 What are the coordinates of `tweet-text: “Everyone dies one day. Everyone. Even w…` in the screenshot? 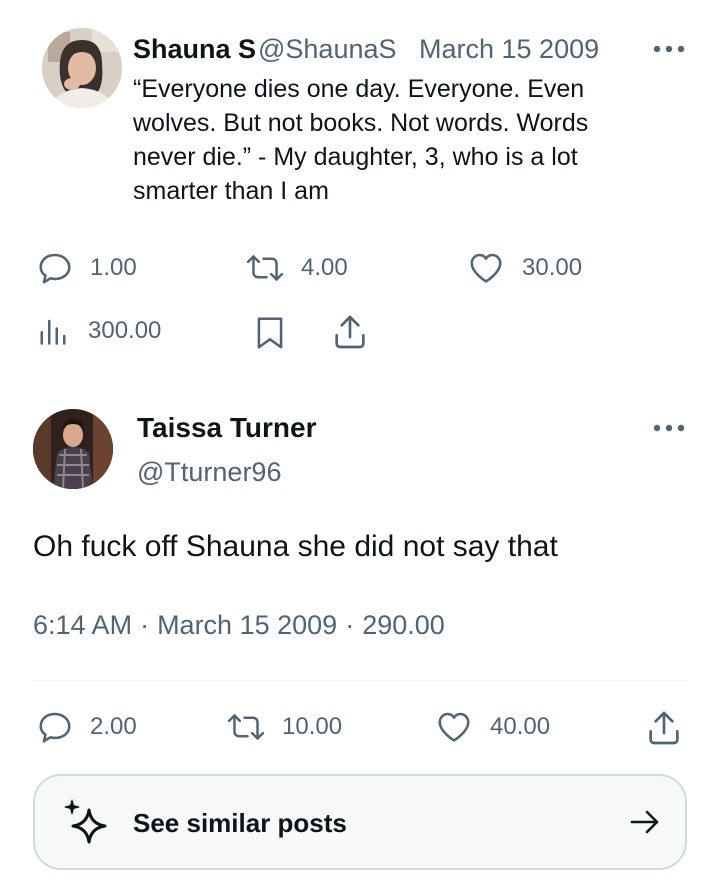 It's located at (361, 140).